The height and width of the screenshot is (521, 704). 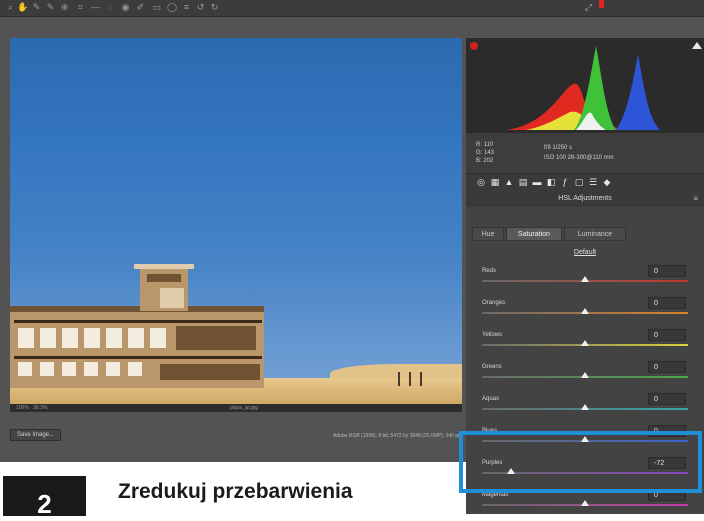 I want to click on camera-info: f/9 1/250 s ISO 100 28-300@110 mm, so click(x=579, y=153).